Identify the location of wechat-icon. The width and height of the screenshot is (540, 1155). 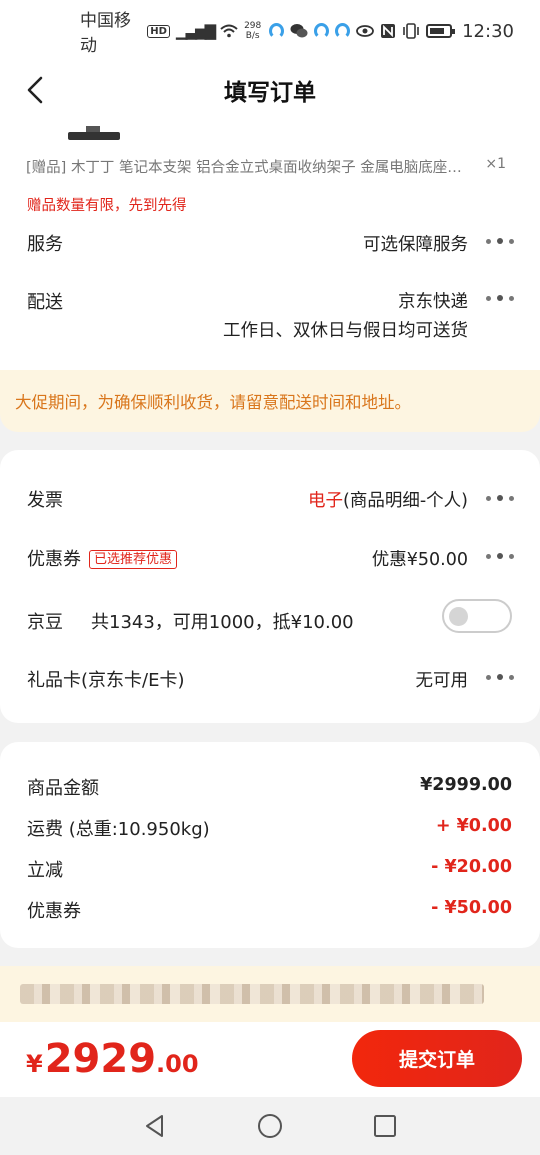
(299, 31).